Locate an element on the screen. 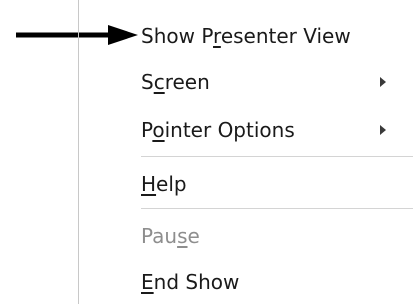 Image resolution: width=413 pixels, height=304 pixels. menu-item-label: Screen is located at coordinates (175, 82).